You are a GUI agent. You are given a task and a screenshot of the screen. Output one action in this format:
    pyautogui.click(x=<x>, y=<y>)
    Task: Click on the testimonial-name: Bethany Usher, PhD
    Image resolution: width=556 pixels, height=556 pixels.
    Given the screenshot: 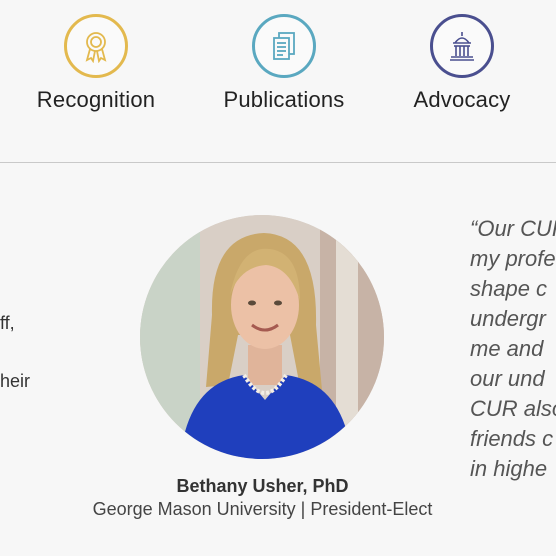 What is the action you would take?
    pyautogui.click(x=262, y=486)
    